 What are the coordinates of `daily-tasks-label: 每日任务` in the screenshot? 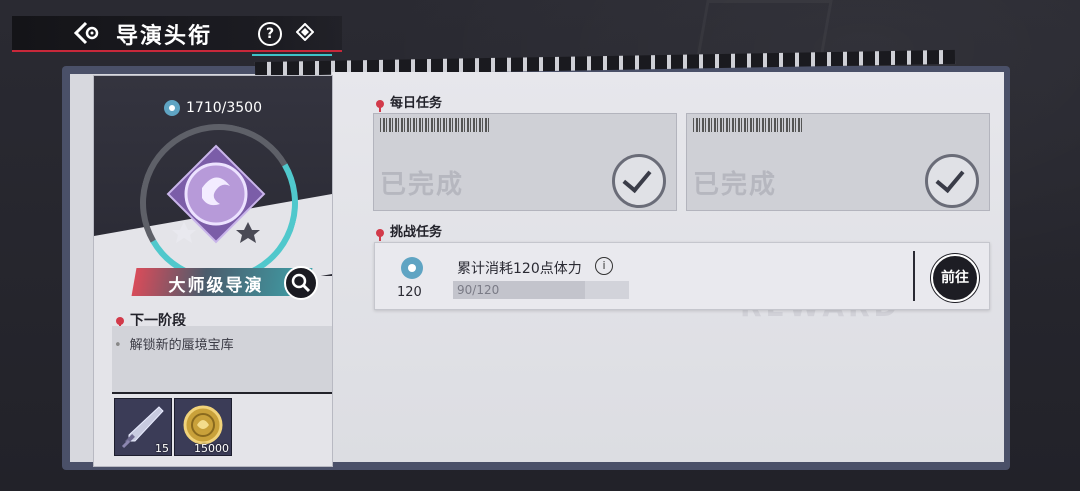 It's located at (416, 103).